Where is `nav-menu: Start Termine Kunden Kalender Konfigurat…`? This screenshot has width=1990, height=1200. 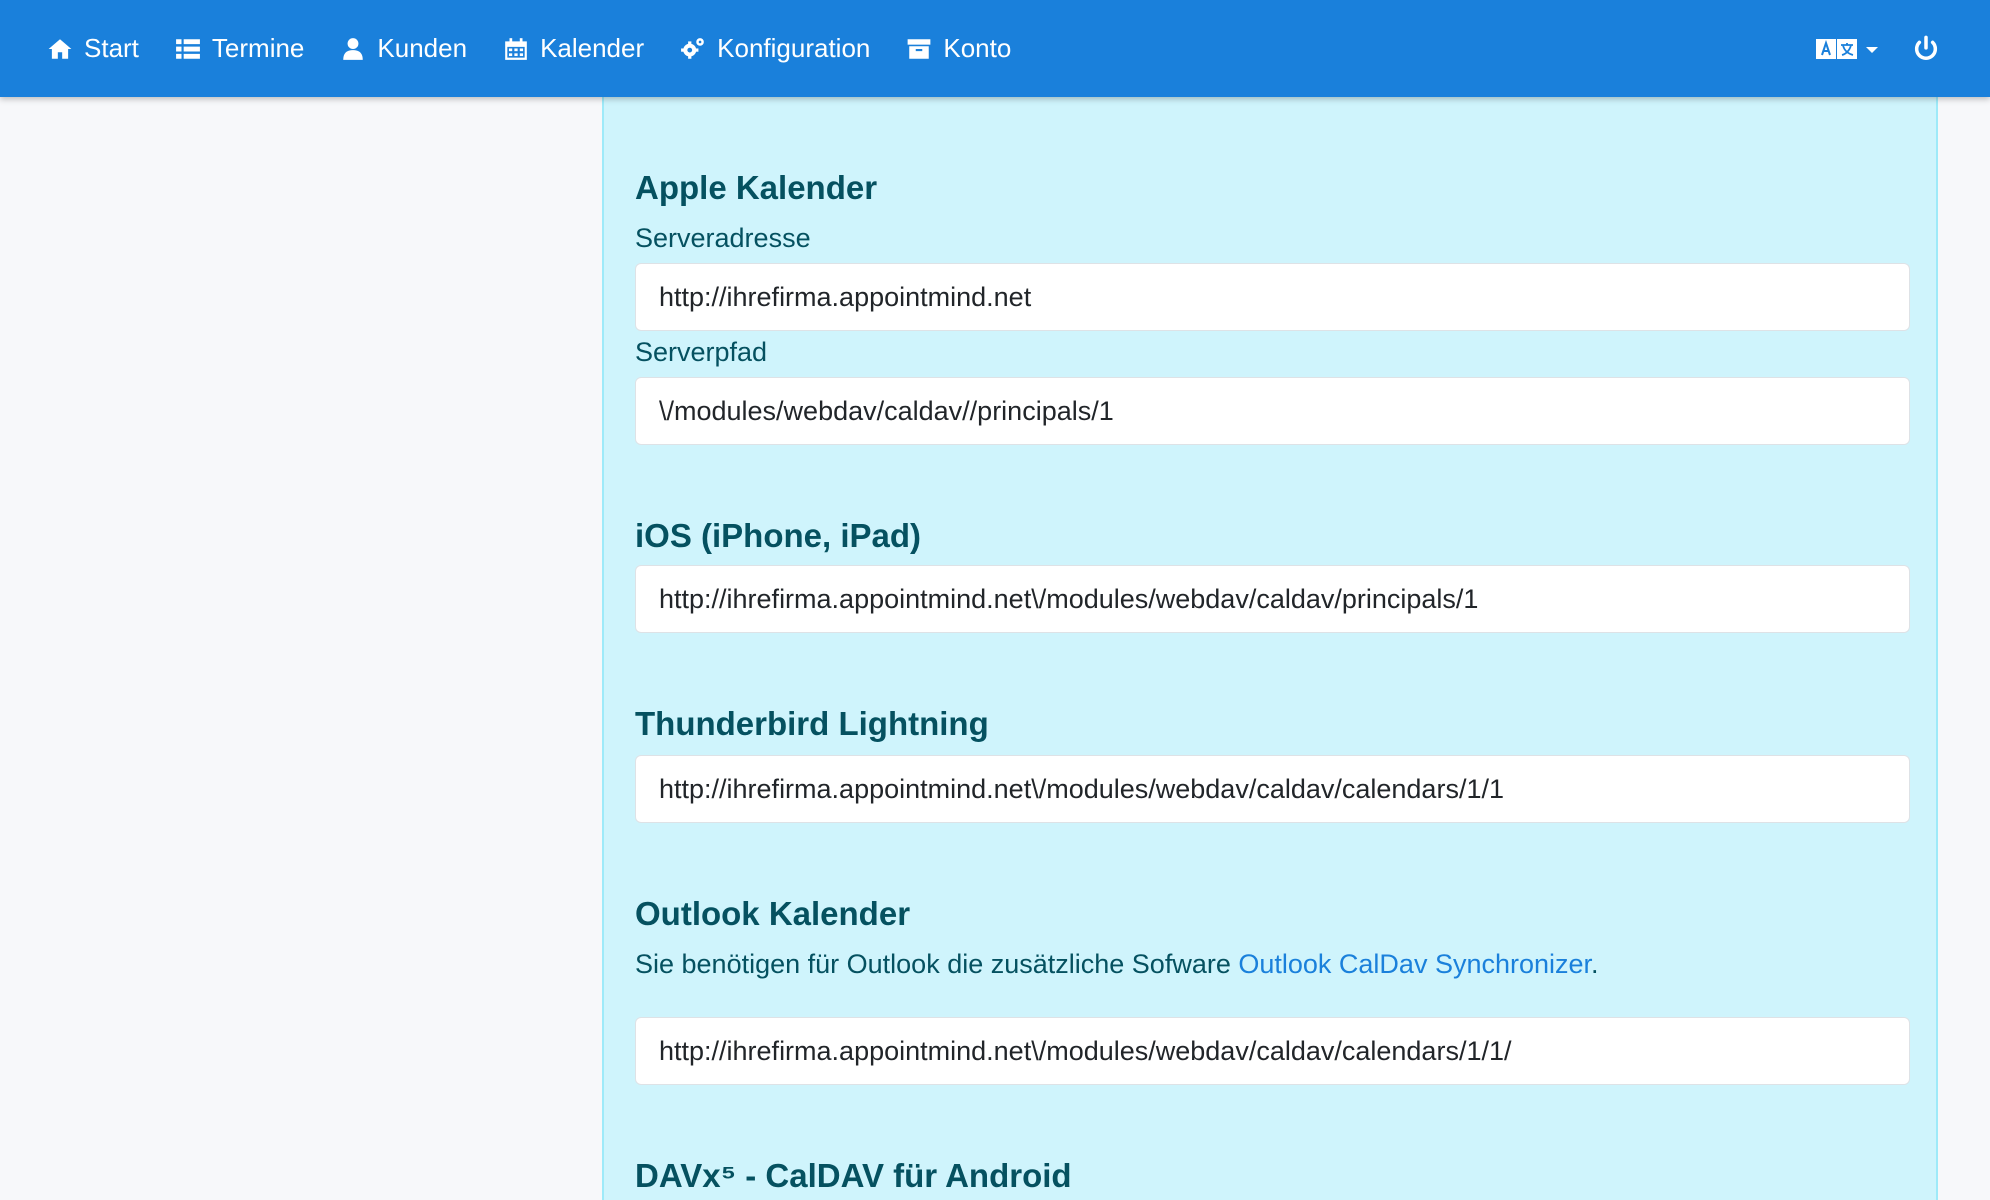
nav-menu: Start Termine Kunden Kalender Konfigurat… is located at coordinates (523, 48).